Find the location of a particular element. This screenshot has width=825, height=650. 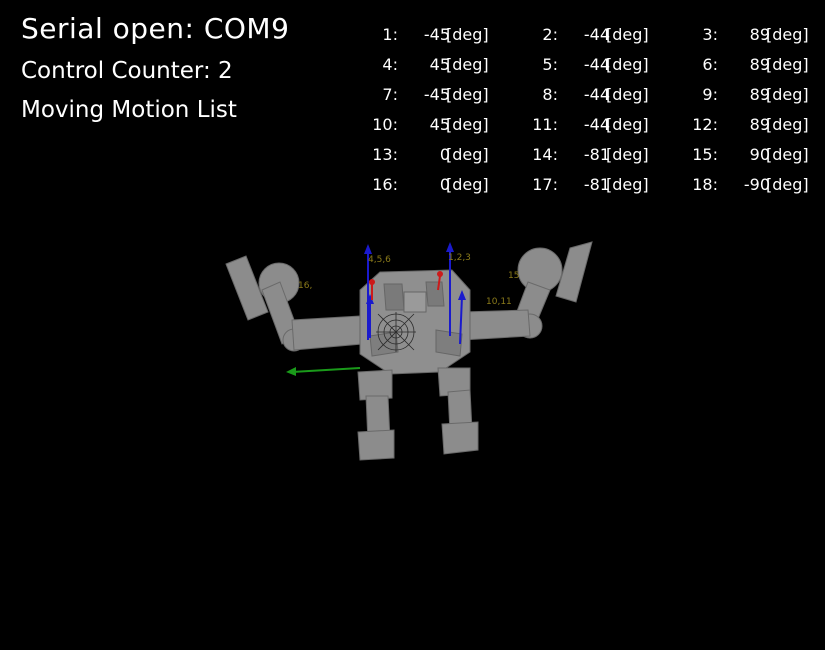

right-arm is located at coordinates (527, 291).